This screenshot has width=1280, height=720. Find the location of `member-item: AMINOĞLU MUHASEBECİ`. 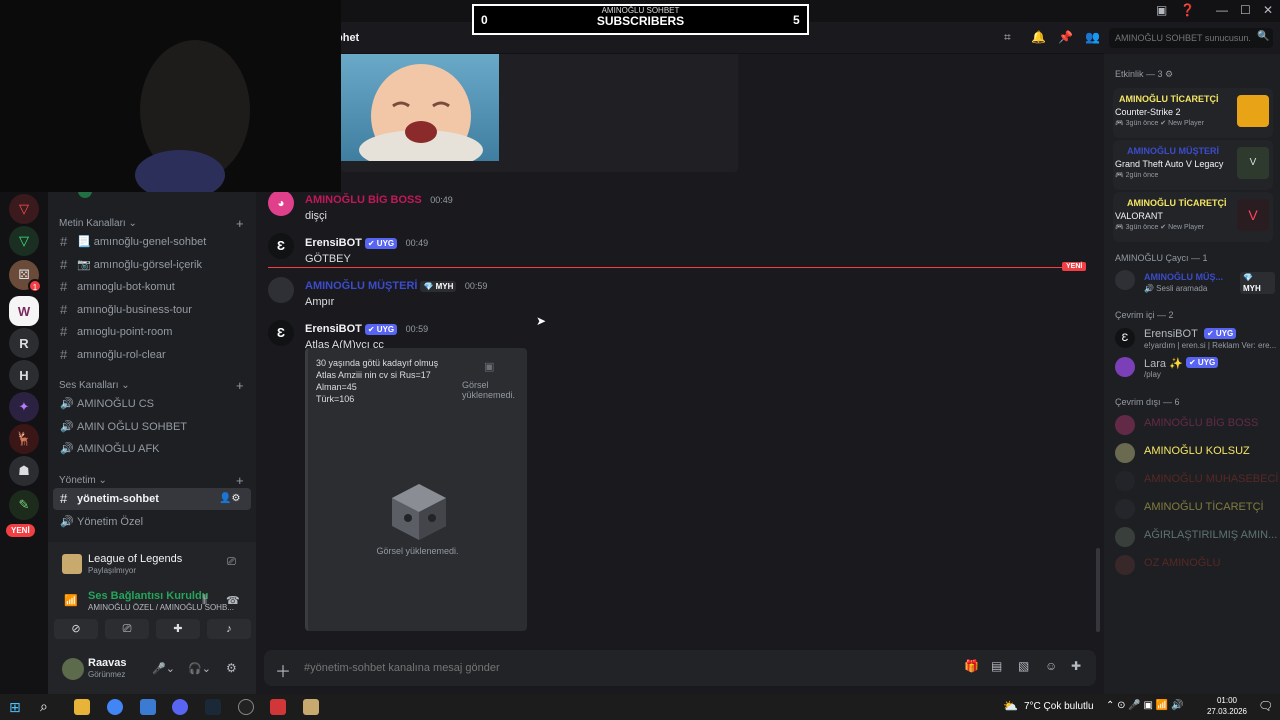

member-item: AMINOĞLU MUHASEBECİ is located at coordinates (1196, 480).